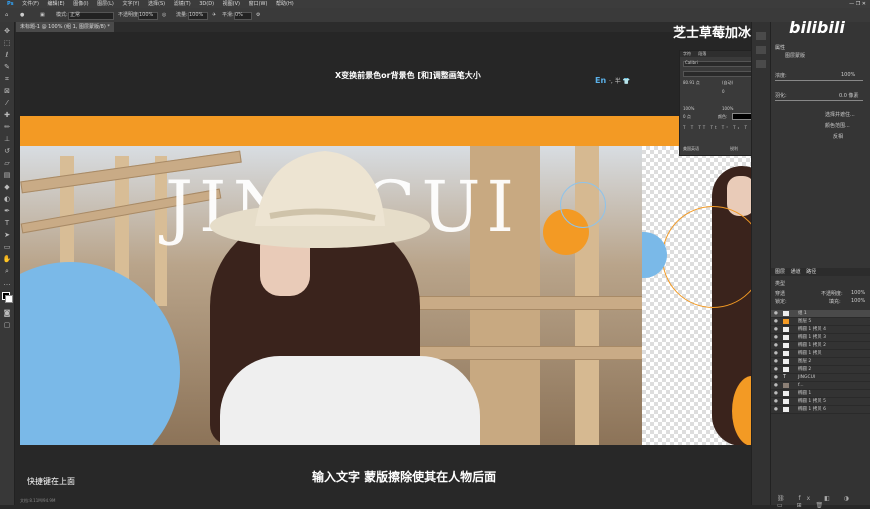 The image size is (870, 509). What do you see at coordinates (7, 55) in the screenshot?
I see `lasso-tool-icon: ℓ` at bounding box center [7, 55].